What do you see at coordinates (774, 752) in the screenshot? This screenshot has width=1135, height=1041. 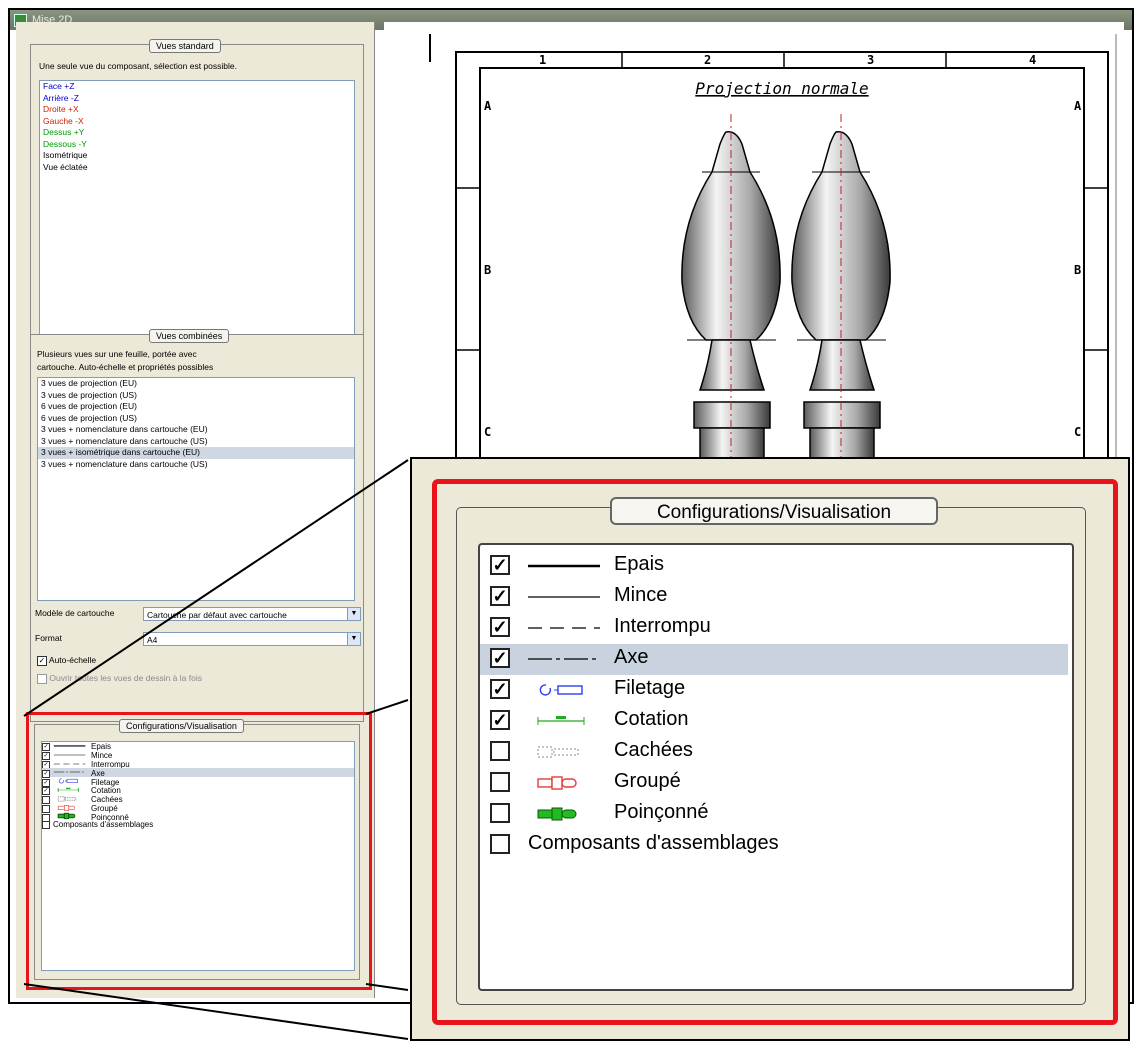 I see `config-item-cach-es: Cachées` at bounding box center [774, 752].